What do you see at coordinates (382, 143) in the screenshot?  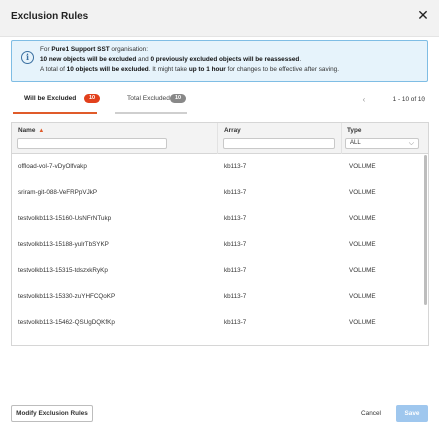 I see `type-filter-select: ALL ⌵` at bounding box center [382, 143].